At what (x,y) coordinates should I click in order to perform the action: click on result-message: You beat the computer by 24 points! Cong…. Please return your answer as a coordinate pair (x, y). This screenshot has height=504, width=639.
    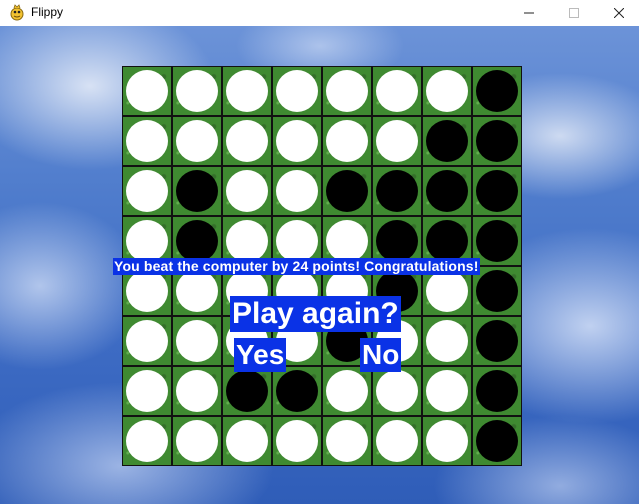
    Looking at the image, I should click on (296, 266).